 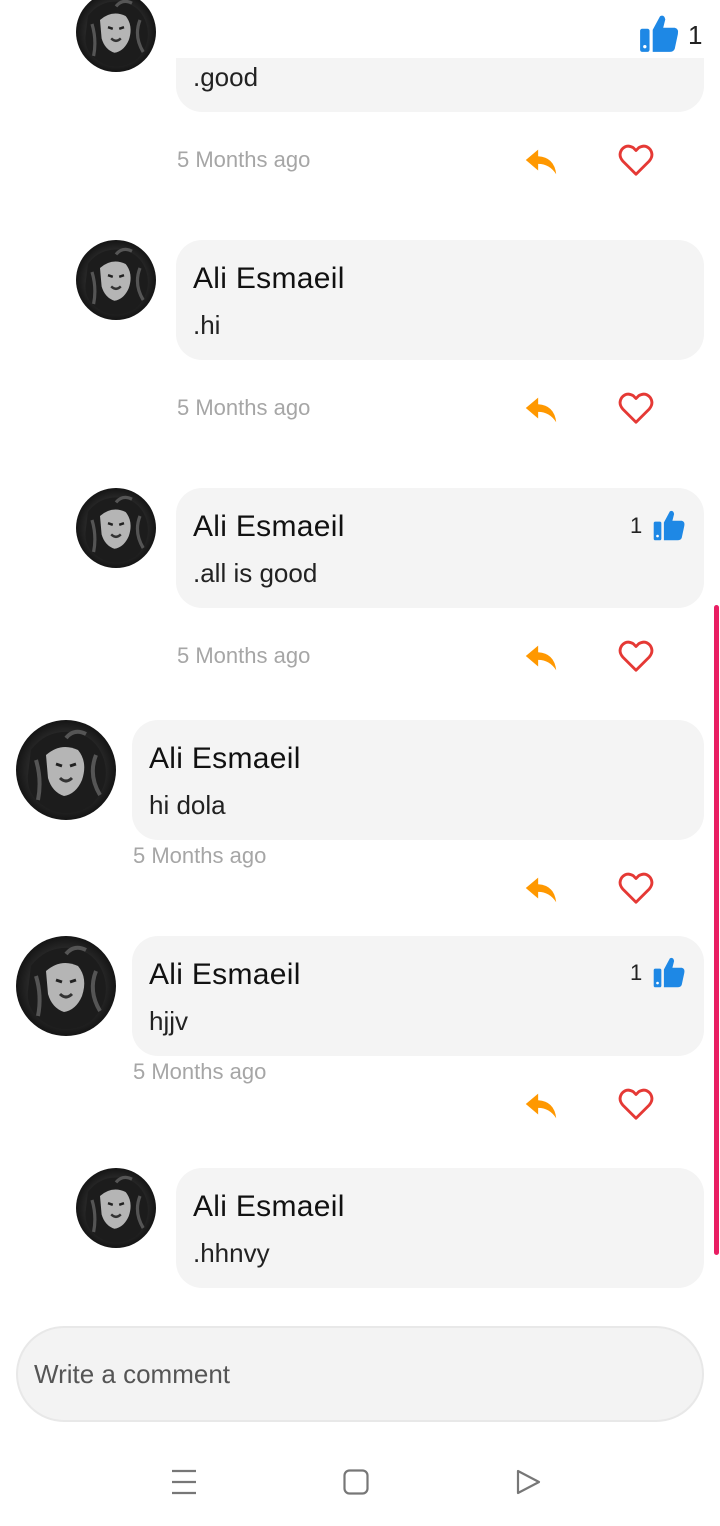 I want to click on comment-text: hjjv, so click(x=169, y=1021).